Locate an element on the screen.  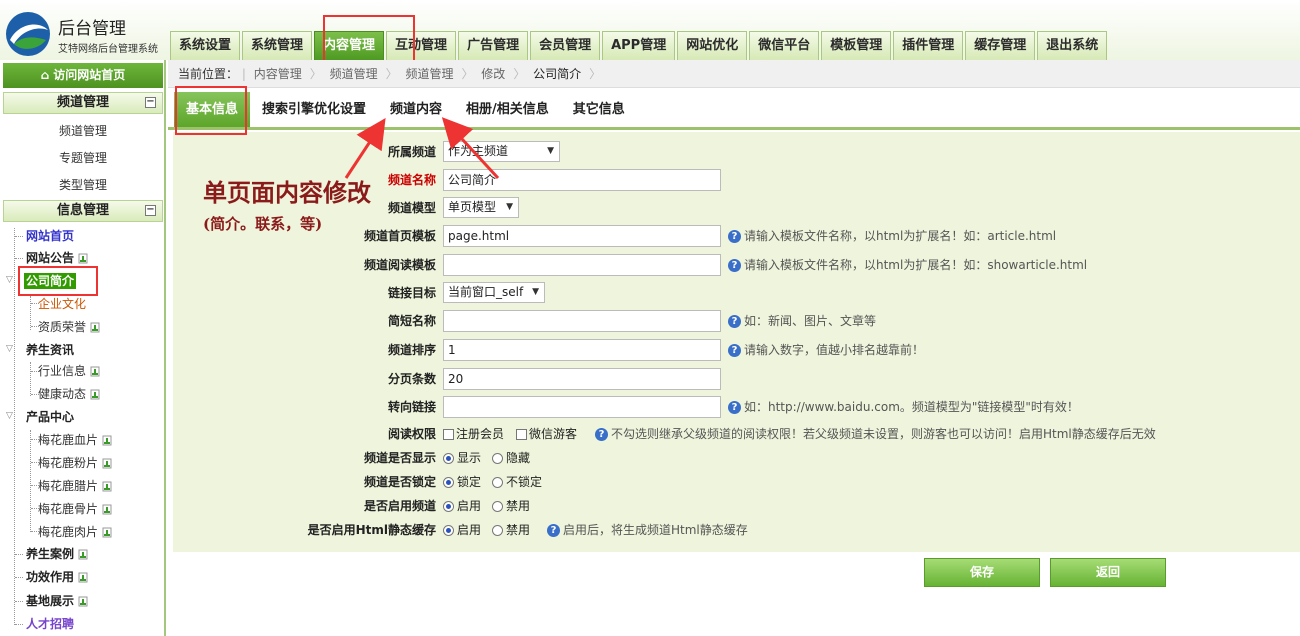
tab-basic-info: 基本信息 is located at coordinates (212, 109).